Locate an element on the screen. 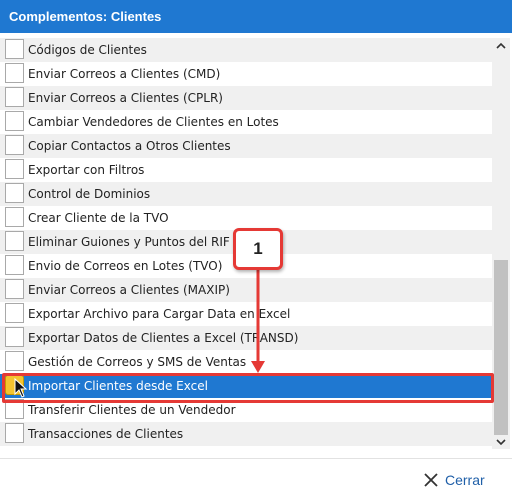  list-item: Crear Cliente de la TVO is located at coordinates (246, 218).